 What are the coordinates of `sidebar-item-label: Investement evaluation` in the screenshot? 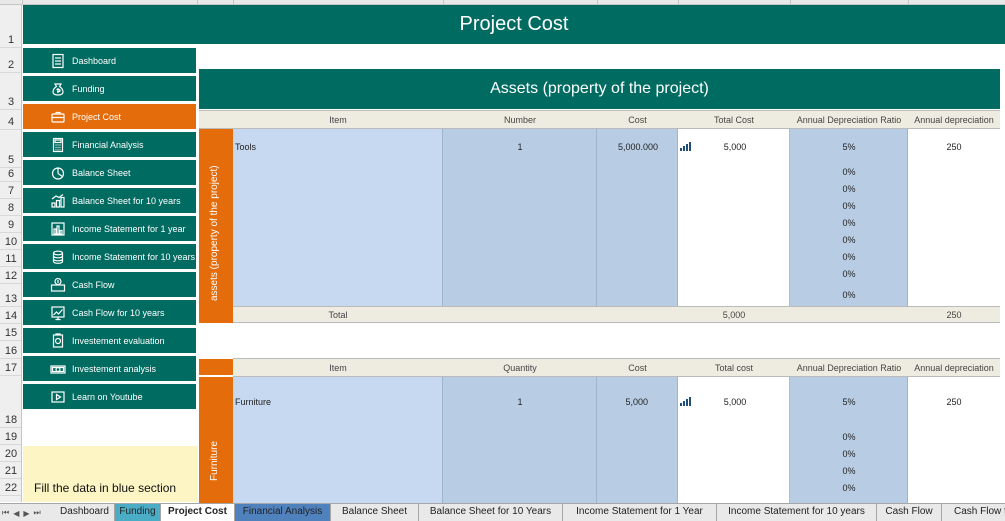 It's located at (118, 340).